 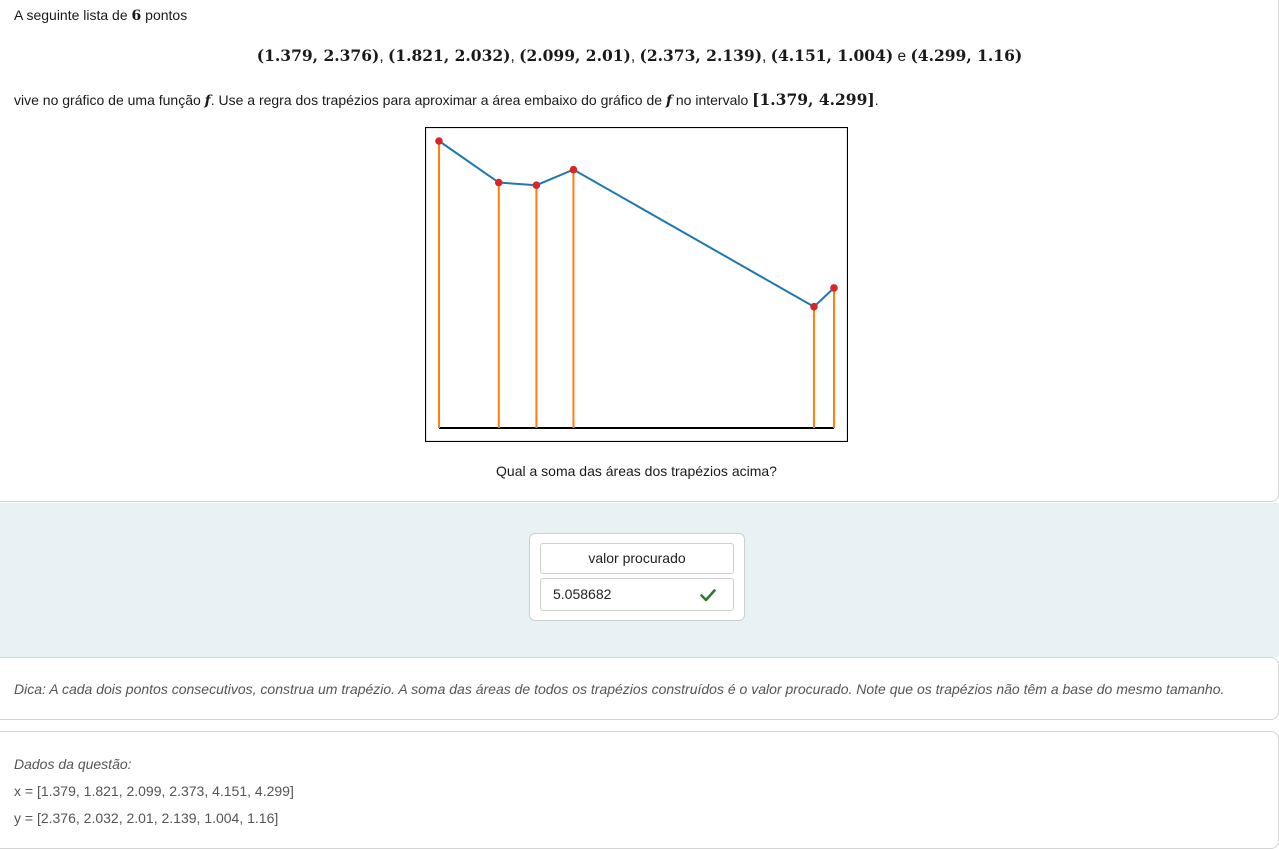 I want to click on function-symbol: f, so click(x=668, y=101).